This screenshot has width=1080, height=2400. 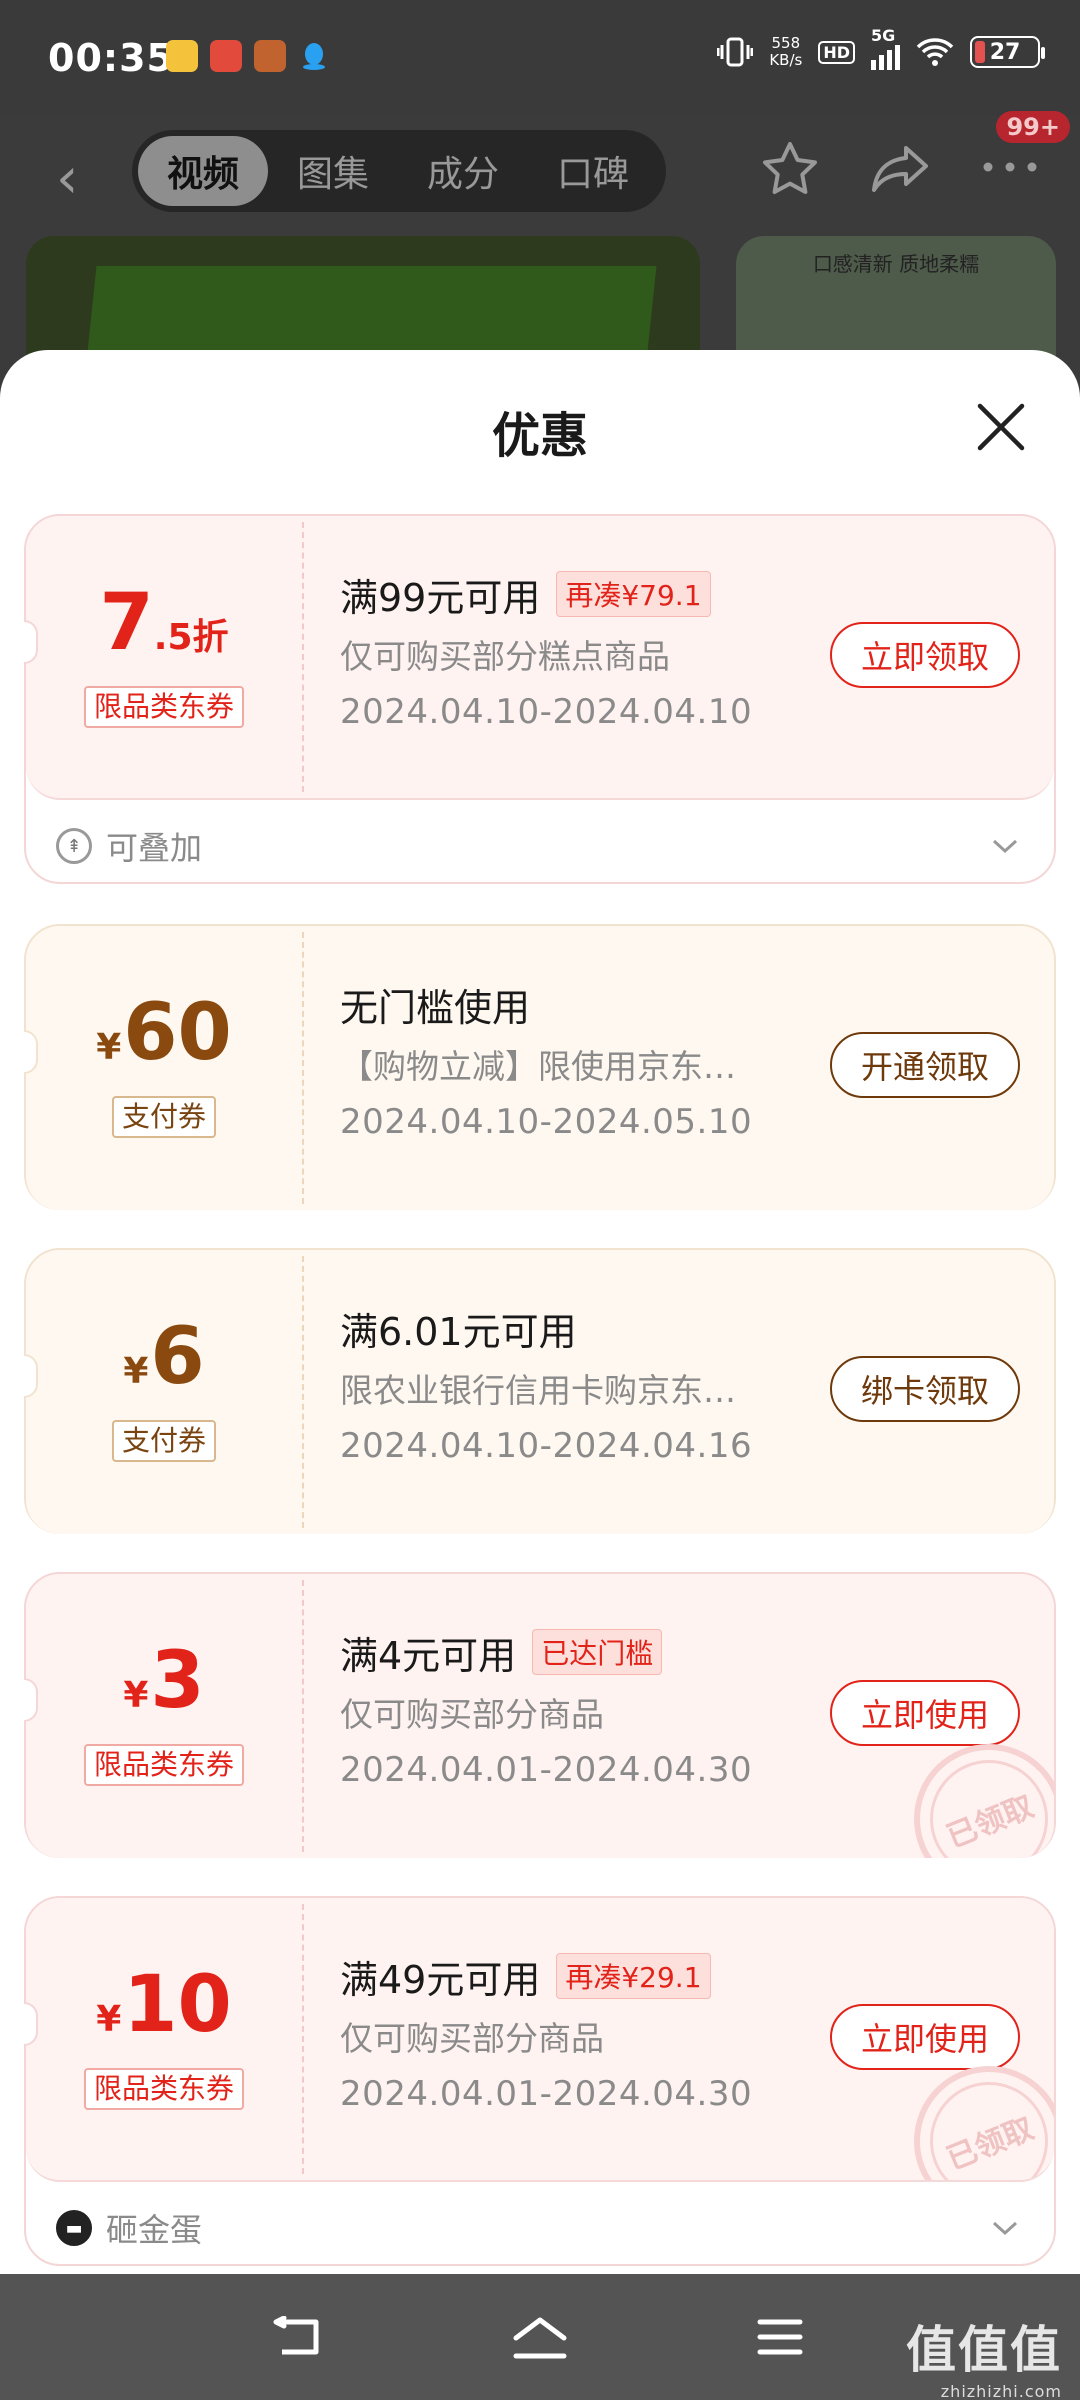 I want to click on coupon-amount: ¥6, so click(x=164, y=1357).